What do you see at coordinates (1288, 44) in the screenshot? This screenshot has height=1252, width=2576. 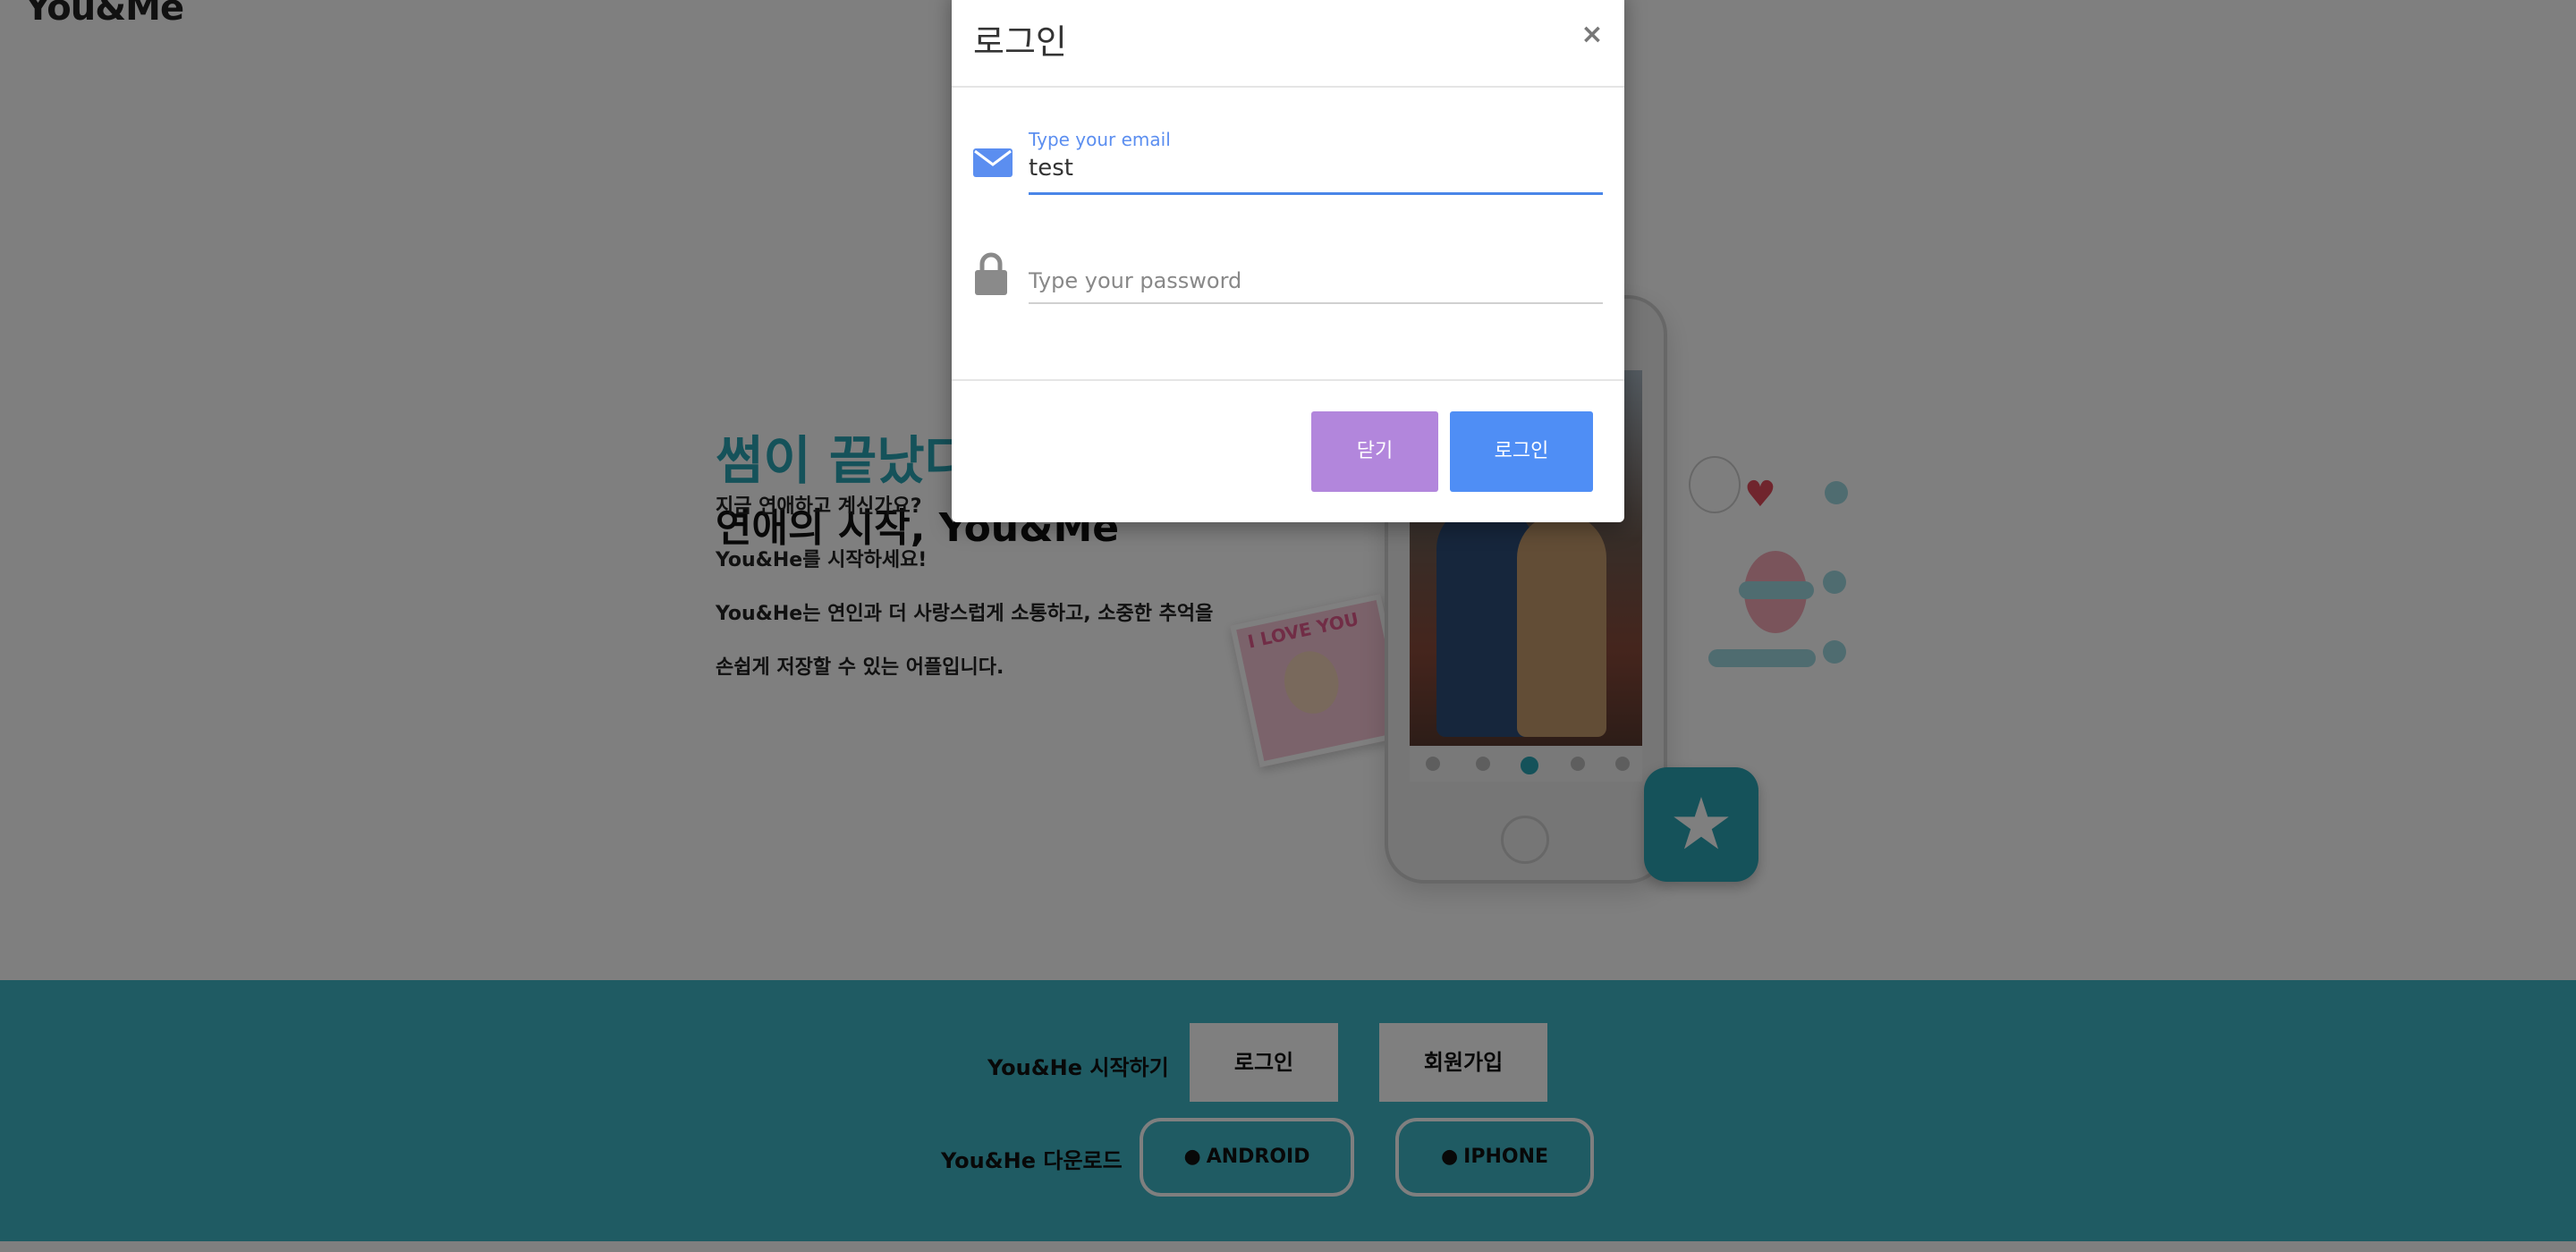 I see `modal-header: 로그인 ×` at bounding box center [1288, 44].